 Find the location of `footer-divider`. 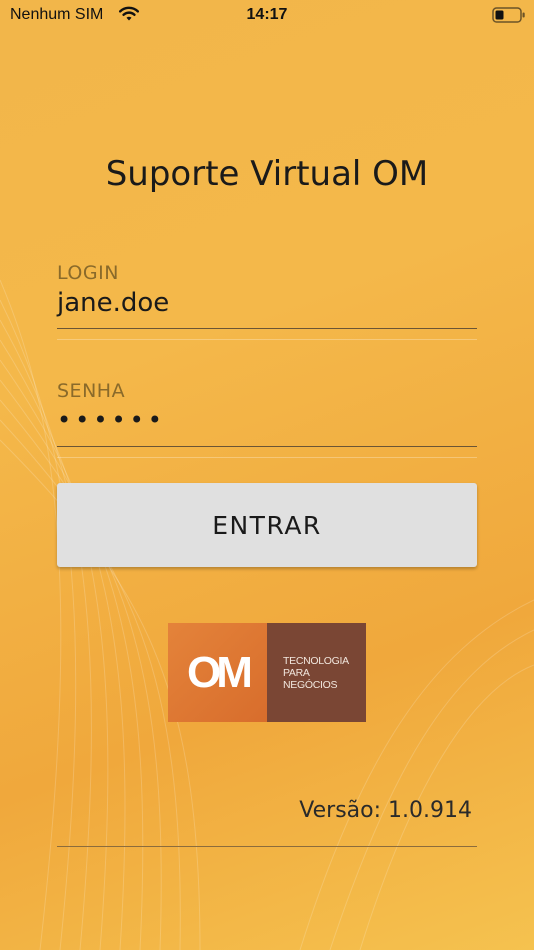

footer-divider is located at coordinates (267, 846).